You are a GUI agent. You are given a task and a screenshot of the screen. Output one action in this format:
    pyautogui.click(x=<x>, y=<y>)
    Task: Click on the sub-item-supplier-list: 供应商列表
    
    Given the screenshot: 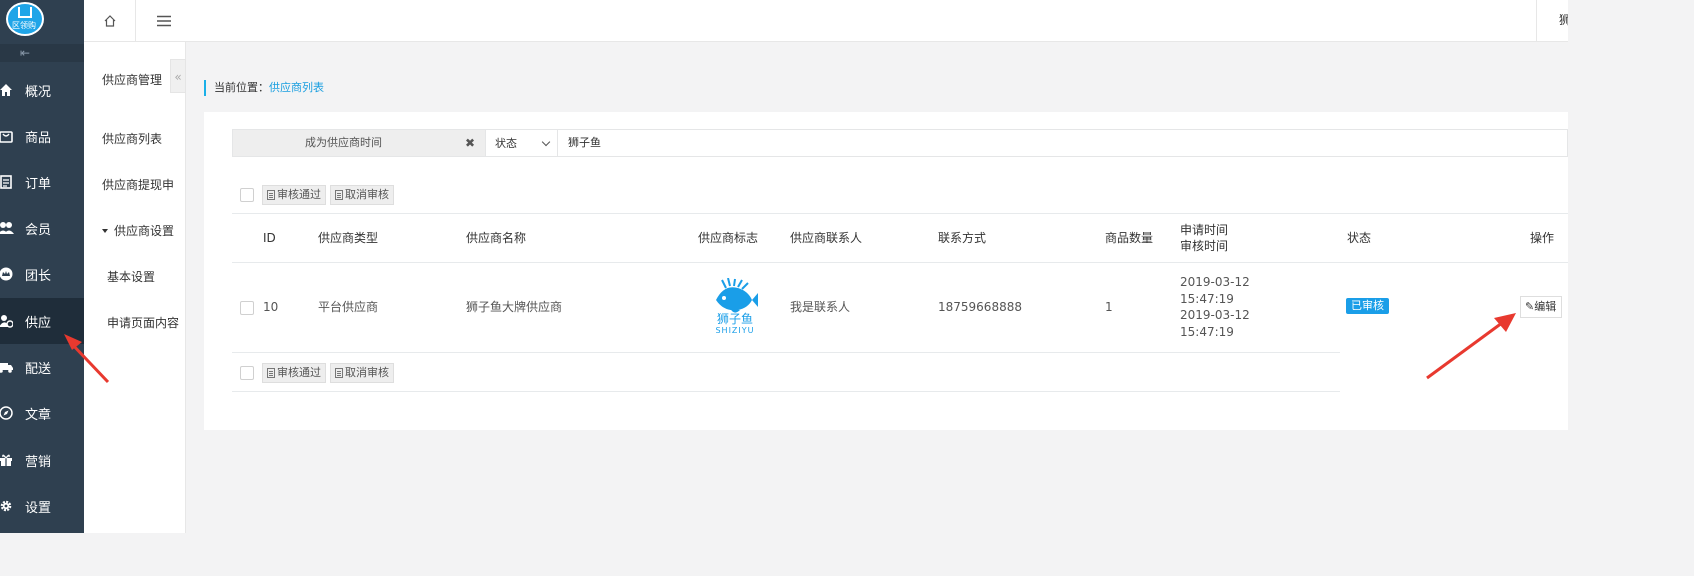 What is the action you would take?
    pyautogui.click(x=132, y=138)
    